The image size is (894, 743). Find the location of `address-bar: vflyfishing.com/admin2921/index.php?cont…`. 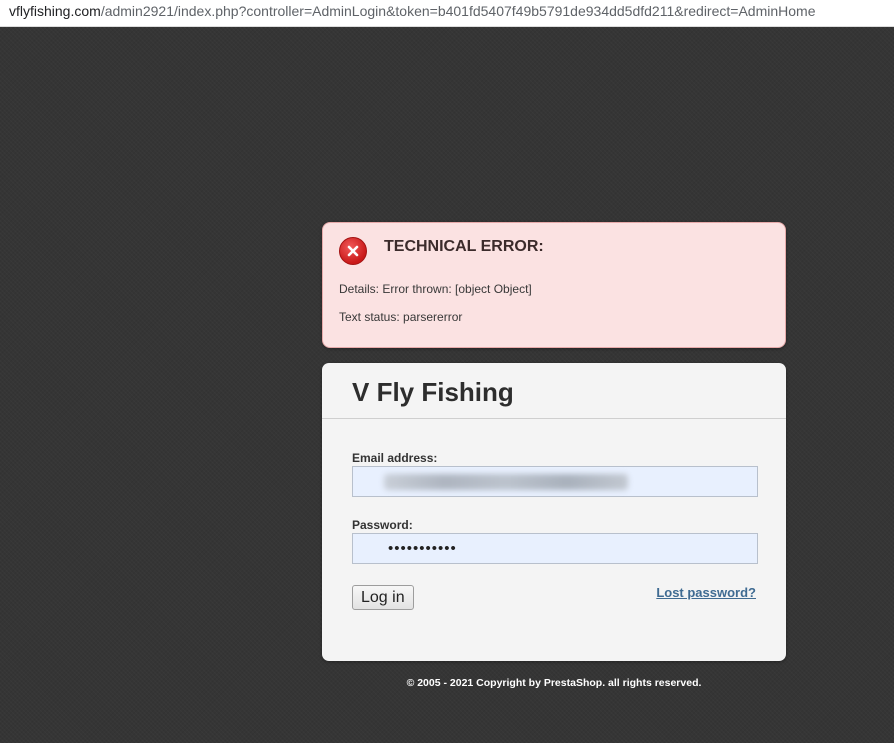

address-bar: vflyfishing.com/admin2921/index.php?cont… is located at coordinates (447, 13).